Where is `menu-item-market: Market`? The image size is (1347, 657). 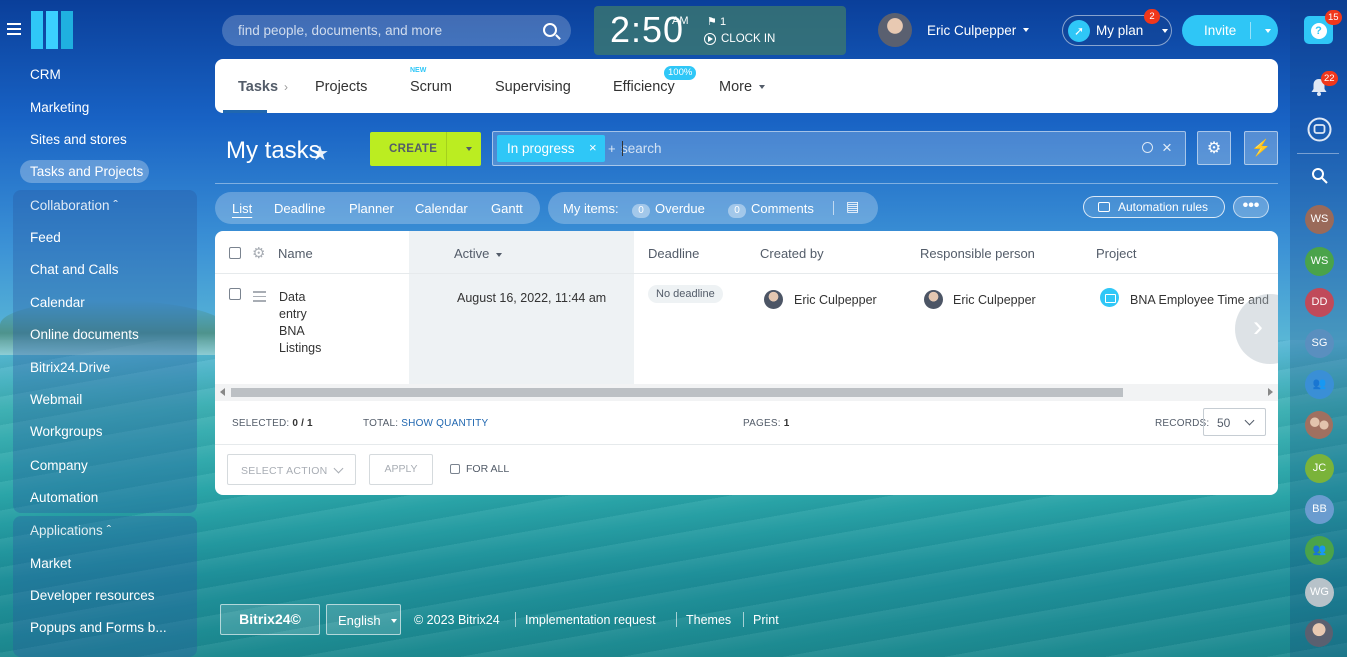
menu-item-market: Market is located at coordinates (50, 563).